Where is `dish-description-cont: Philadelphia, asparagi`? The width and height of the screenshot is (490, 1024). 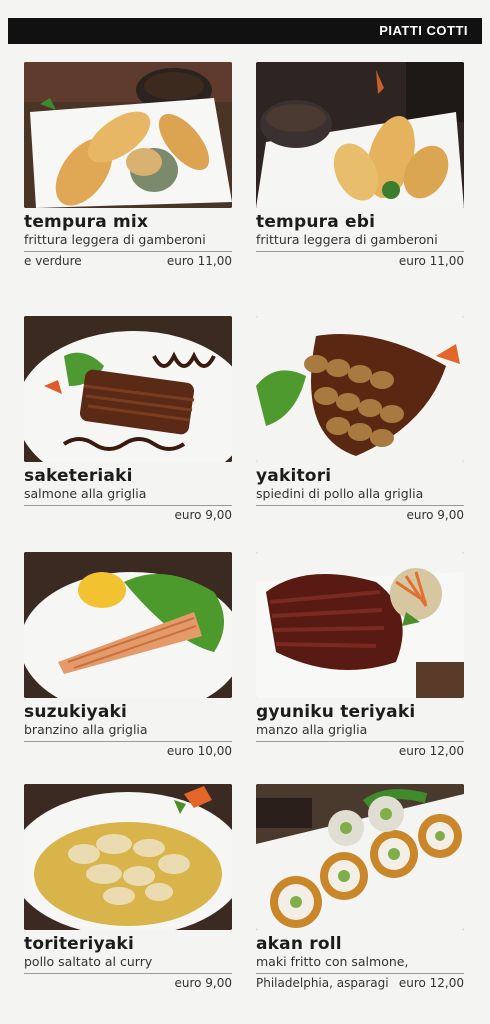
dish-description-cont: Philadelphia, asparagi is located at coordinates (322, 983).